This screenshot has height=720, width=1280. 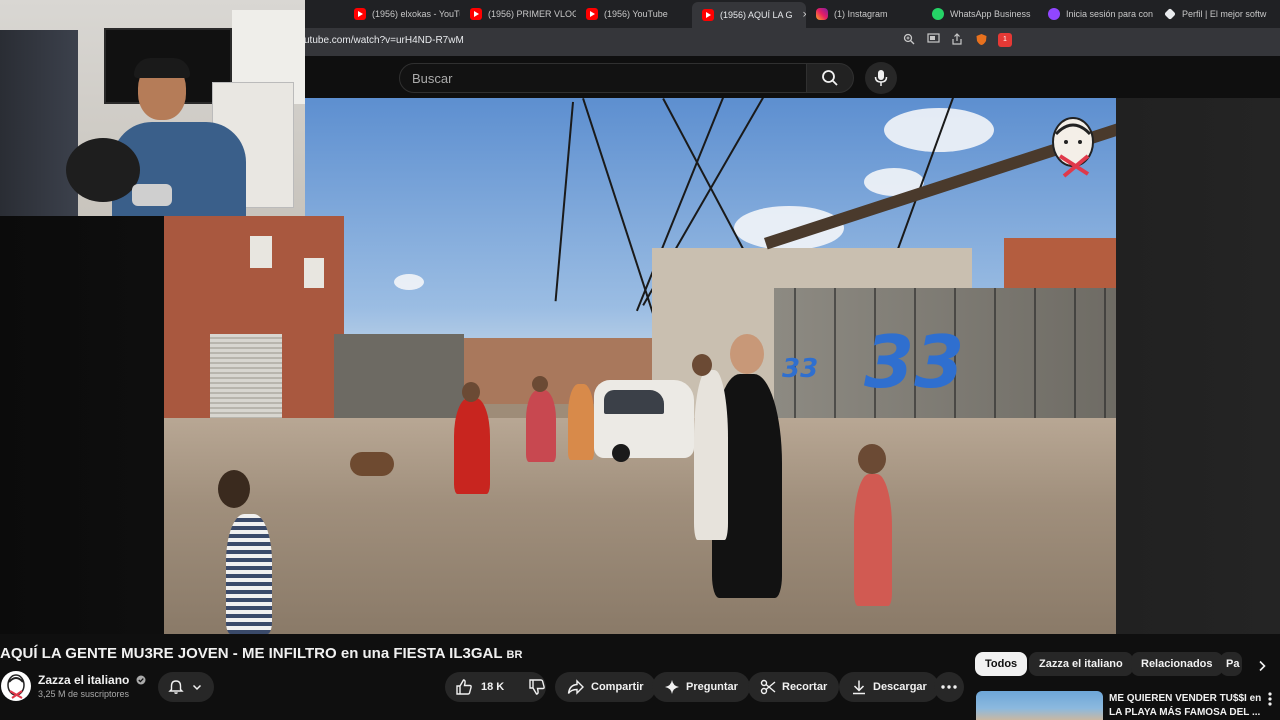 I want to click on tab-whatsapp: WhatsApp Business, so click(x=980, y=14).